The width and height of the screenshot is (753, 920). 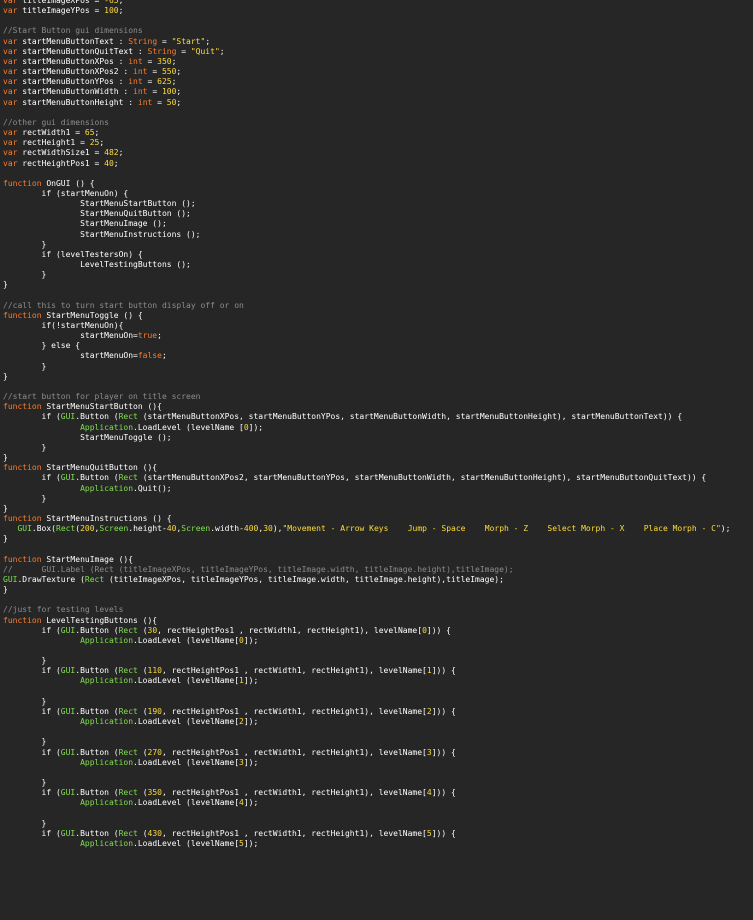 What do you see at coordinates (378, 103) in the screenshot?
I see `code-line: var startMenuButtonHeight : int = 50;` at bounding box center [378, 103].